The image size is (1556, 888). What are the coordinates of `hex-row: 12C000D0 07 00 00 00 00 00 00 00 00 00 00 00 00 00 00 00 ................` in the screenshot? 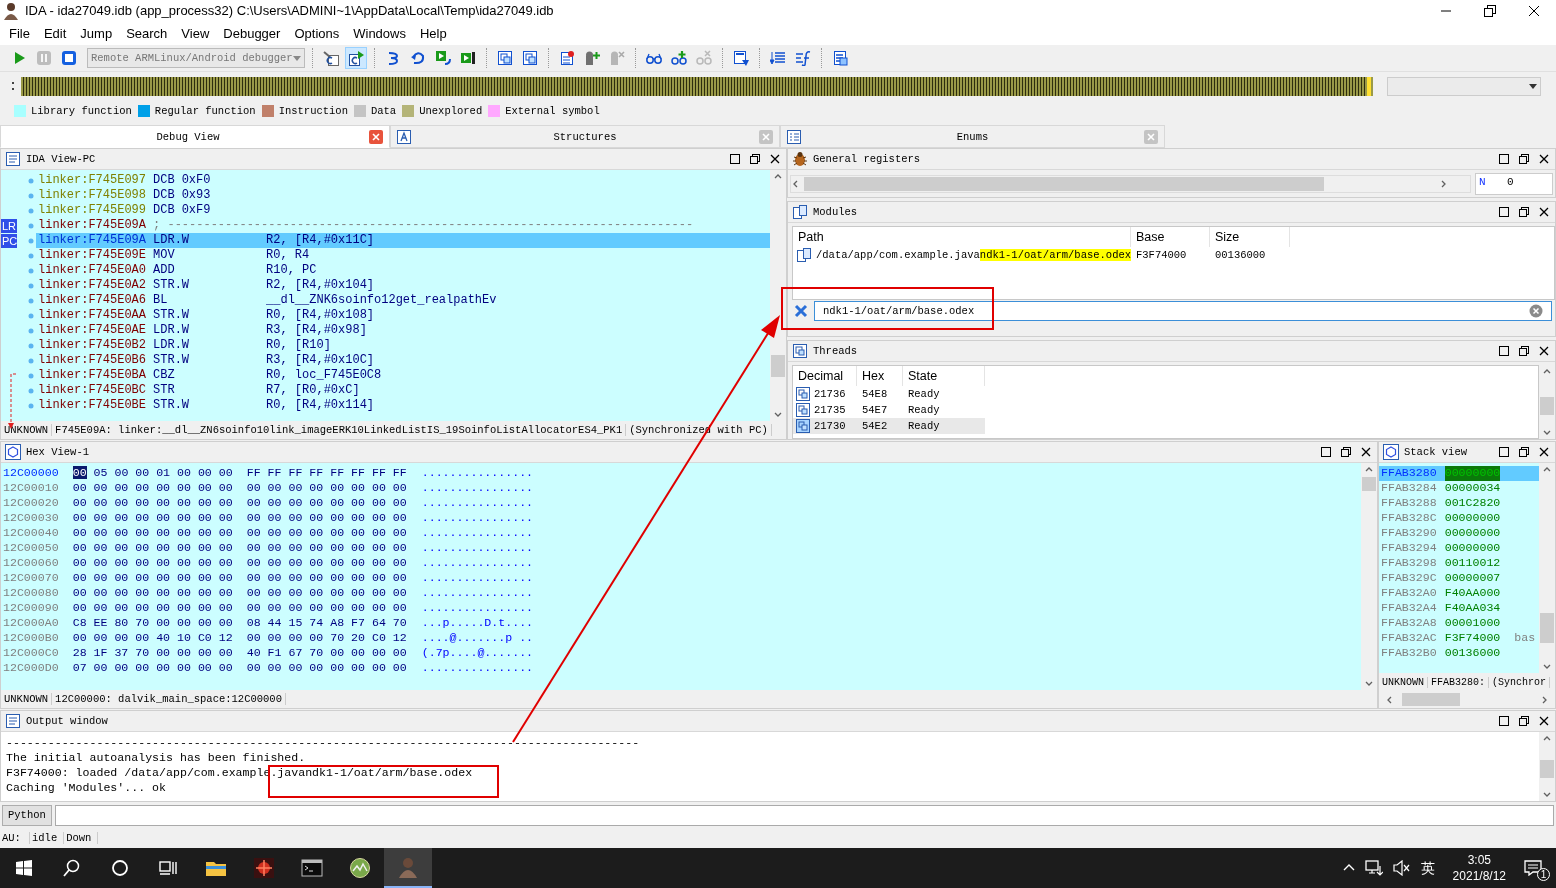 It's located at (681, 668).